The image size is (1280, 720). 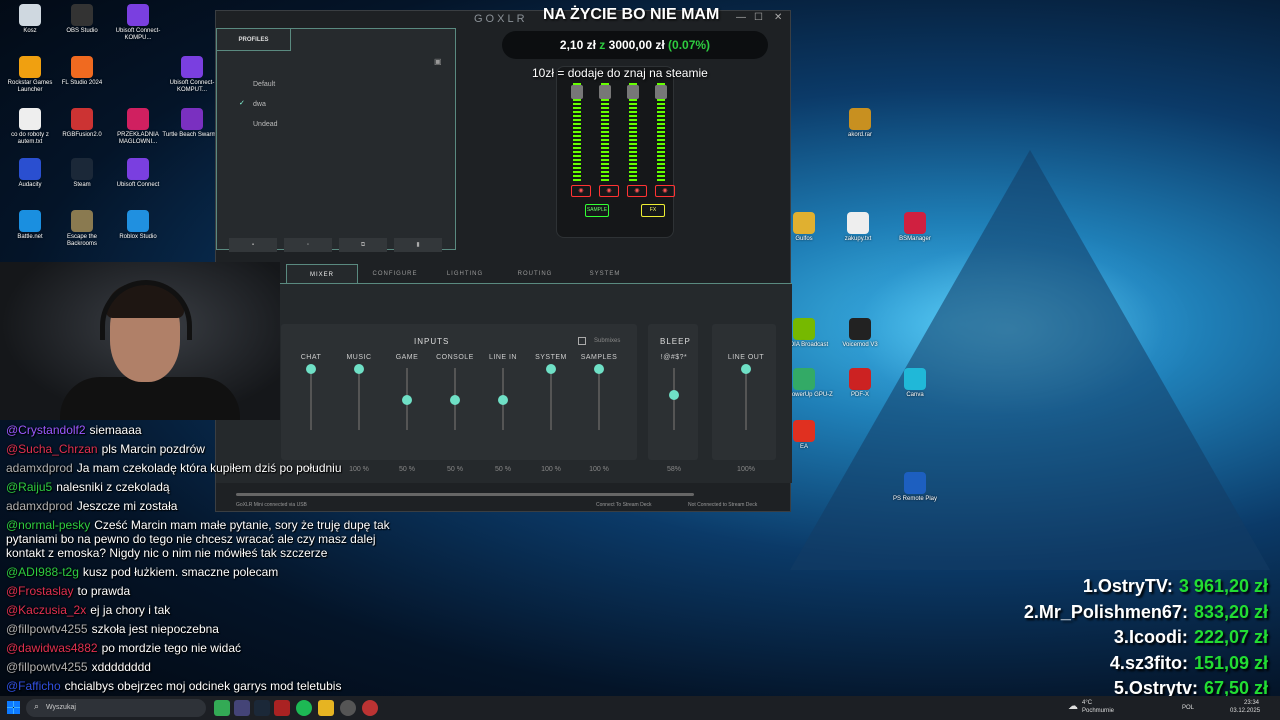 I want to click on desktop-icon: Steam, so click(x=82, y=173).